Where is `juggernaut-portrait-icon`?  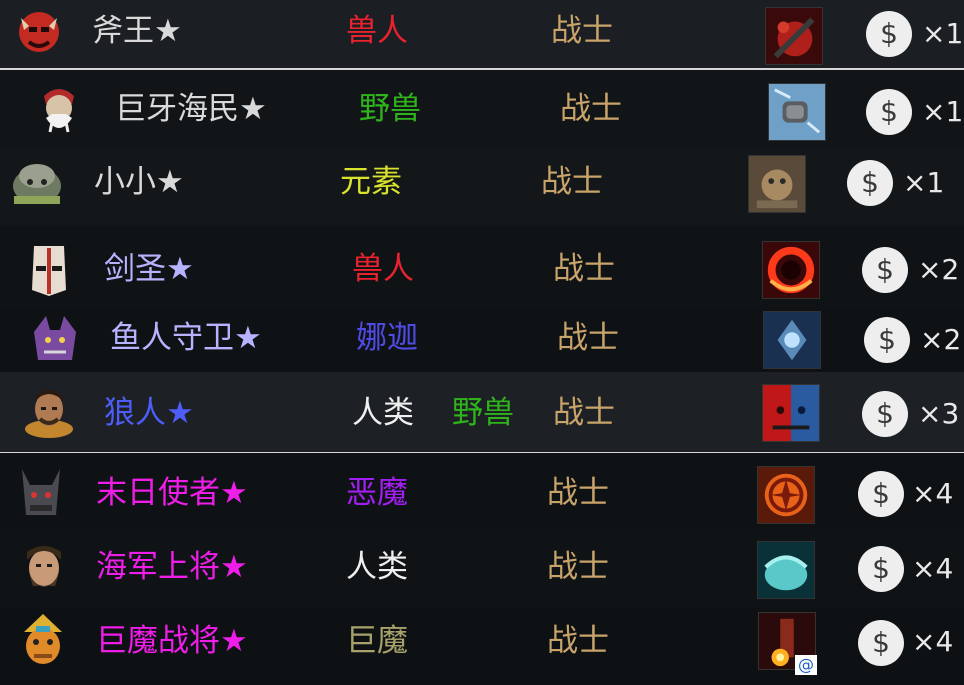 juggernaut-portrait-icon is located at coordinates (49, 269).